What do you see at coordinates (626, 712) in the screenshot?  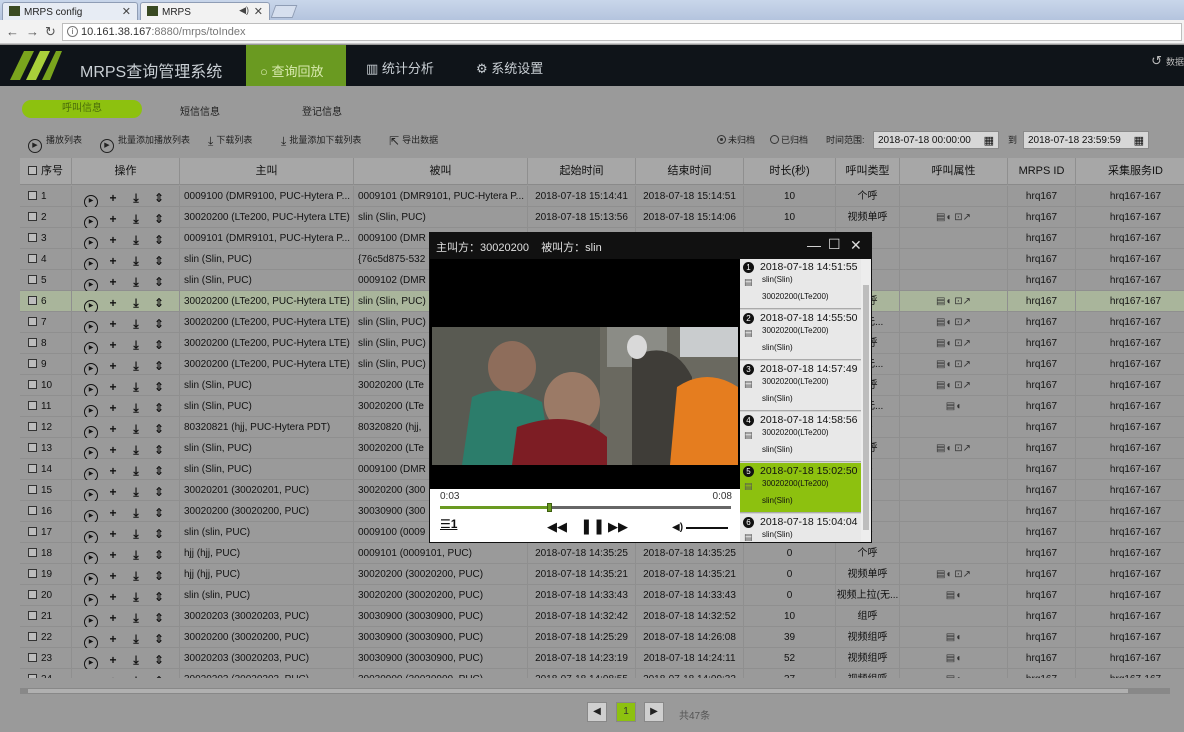 I see `page-button: 1` at bounding box center [626, 712].